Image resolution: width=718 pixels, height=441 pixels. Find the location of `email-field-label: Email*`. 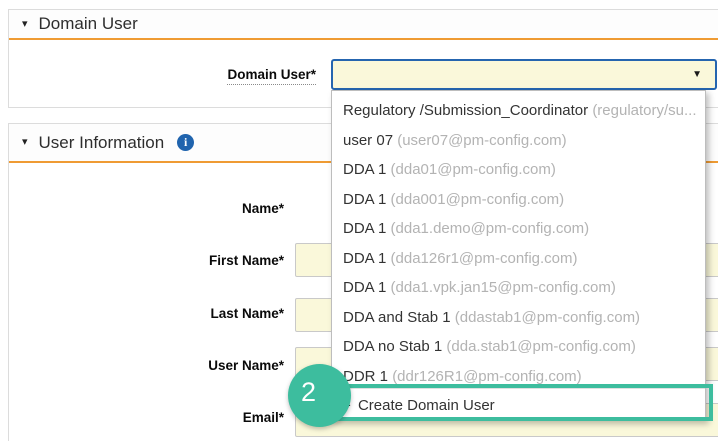

email-field-label: Email* is located at coordinates (263, 417).